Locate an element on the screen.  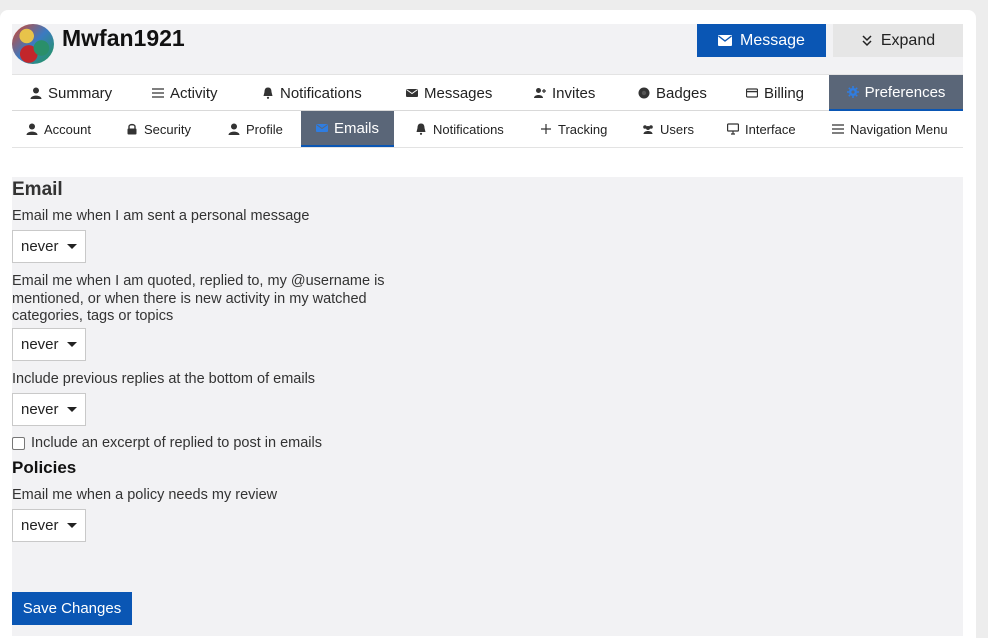
subtab-label: Profile is located at coordinates (264, 129).